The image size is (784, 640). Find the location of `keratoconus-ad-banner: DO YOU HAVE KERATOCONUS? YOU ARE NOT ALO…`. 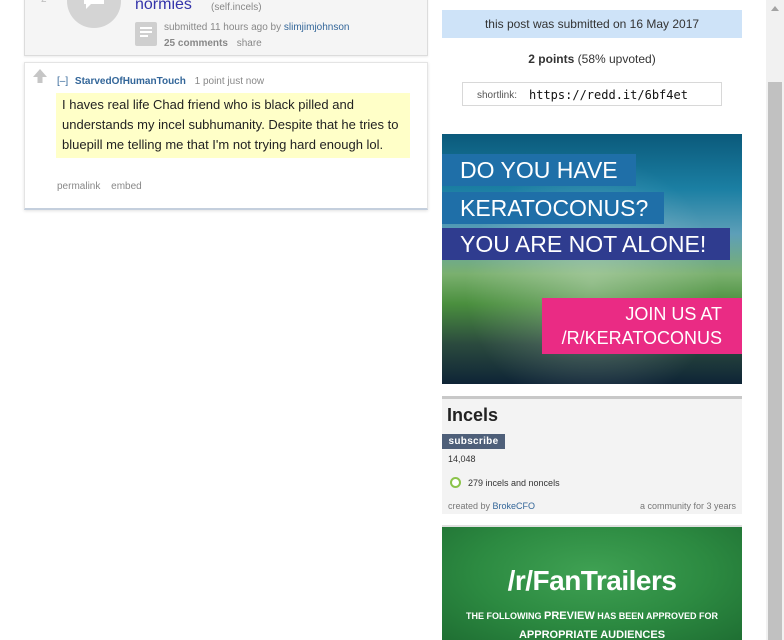

keratoconus-ad-banner: DO YOU HAVE KERATOCONUS? YOU ARE NOT ALO… is located at coordinates (592, 259).